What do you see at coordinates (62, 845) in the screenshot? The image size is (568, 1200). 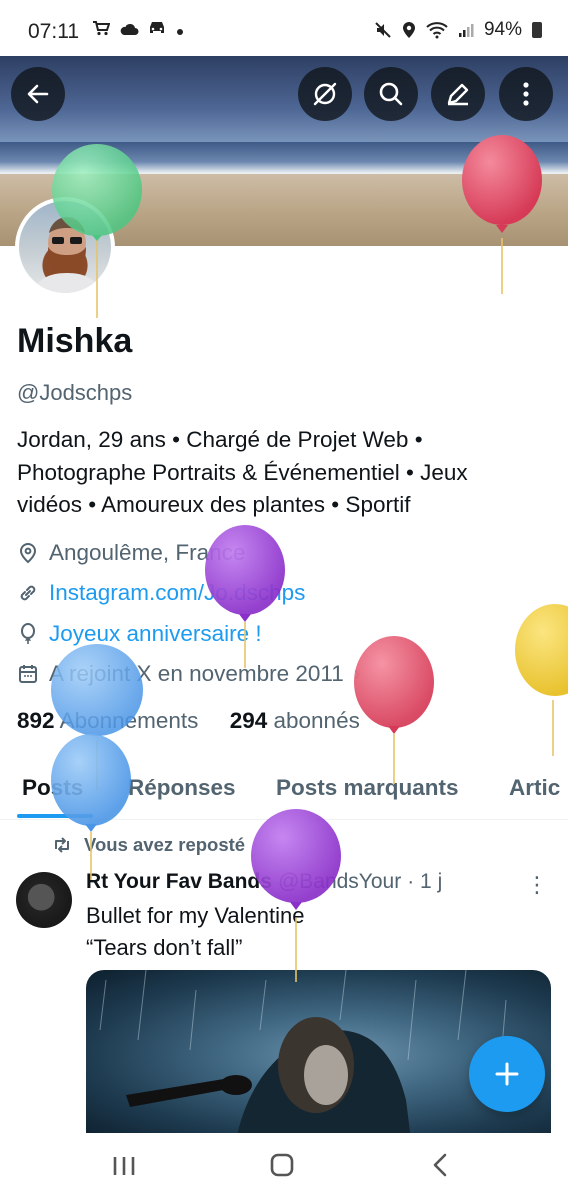 I see `repost-icon` at bounding box center [62, 845].